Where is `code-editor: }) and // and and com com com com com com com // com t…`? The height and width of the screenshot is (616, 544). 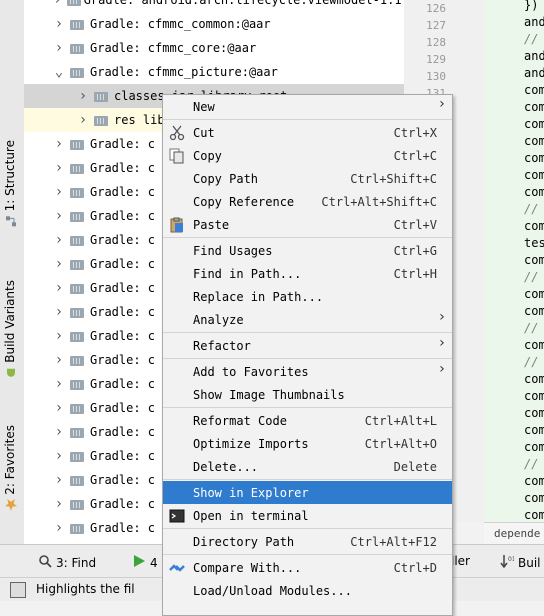
code-editor: }) and // and and com com com com com com com // com t… is located at coordinates (514, 261).